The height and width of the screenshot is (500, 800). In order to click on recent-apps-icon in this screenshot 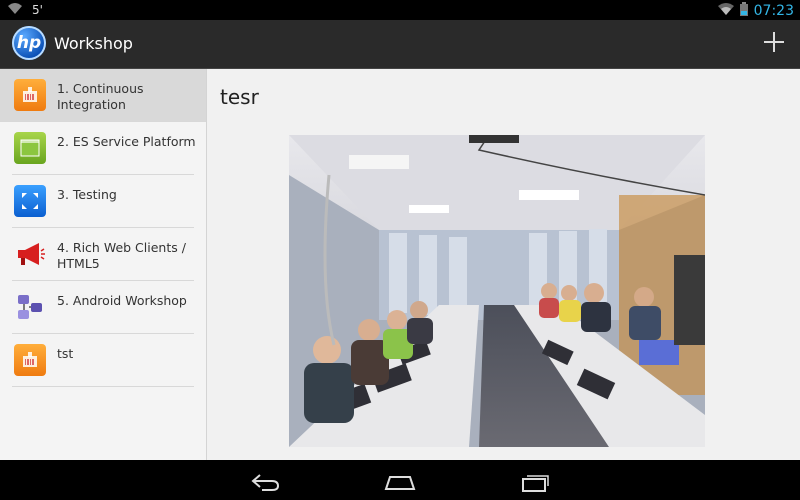, I will do `click(535, 483)`.